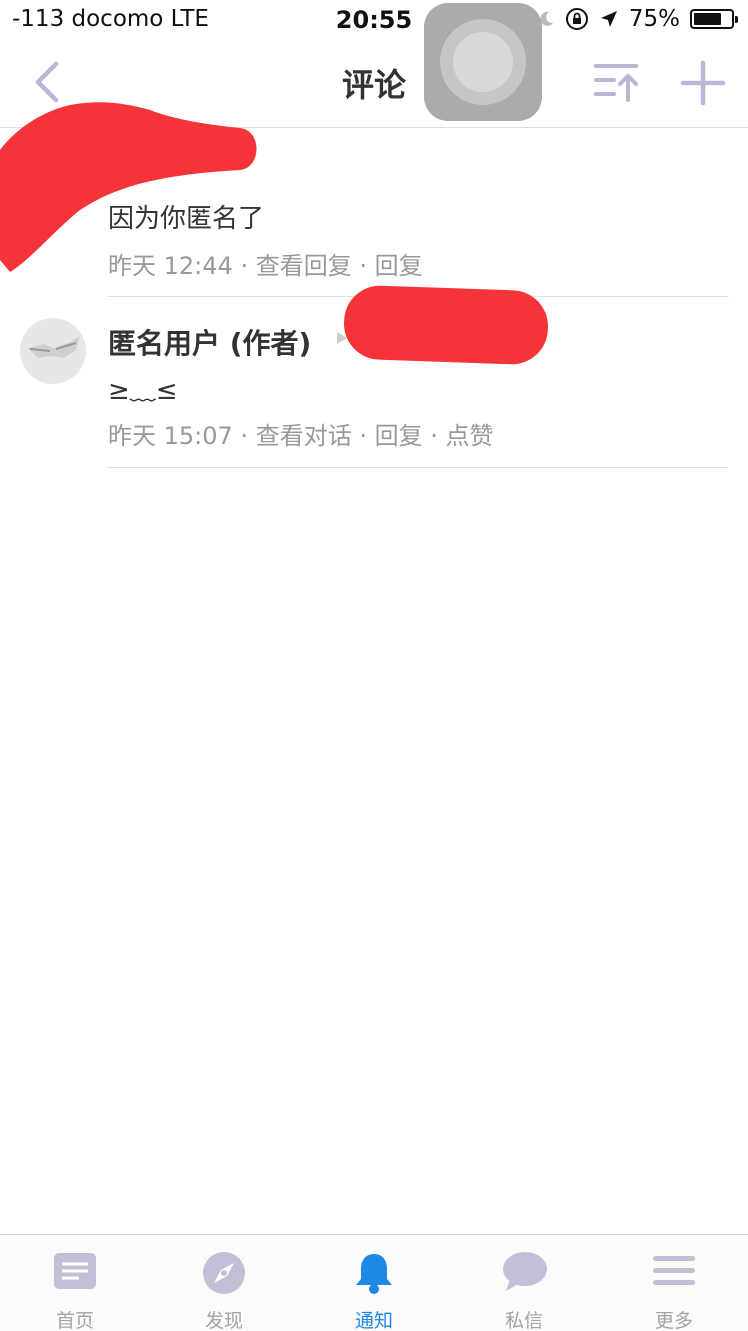 The height and width of the screenshot is (1331, 748). I want to click on tab-label: 私信, so click(523, 1320).